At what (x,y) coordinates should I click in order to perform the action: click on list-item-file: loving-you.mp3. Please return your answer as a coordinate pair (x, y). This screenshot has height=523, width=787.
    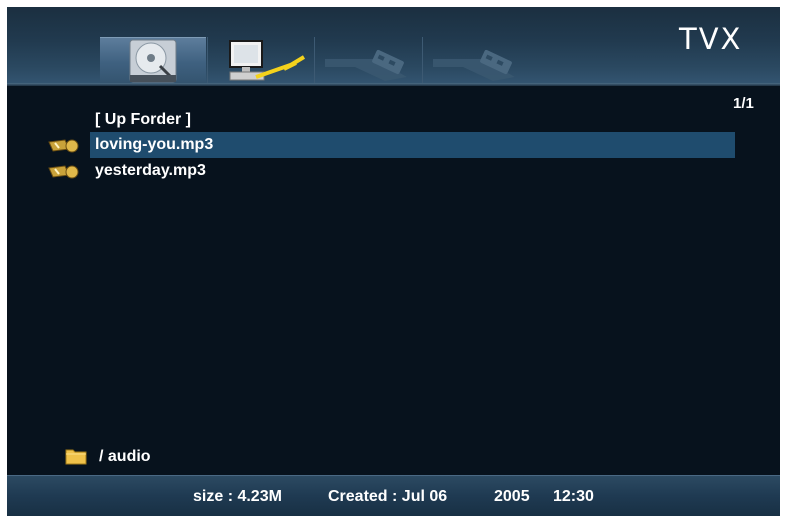
    Looking at the image, I should click on (391, 145).